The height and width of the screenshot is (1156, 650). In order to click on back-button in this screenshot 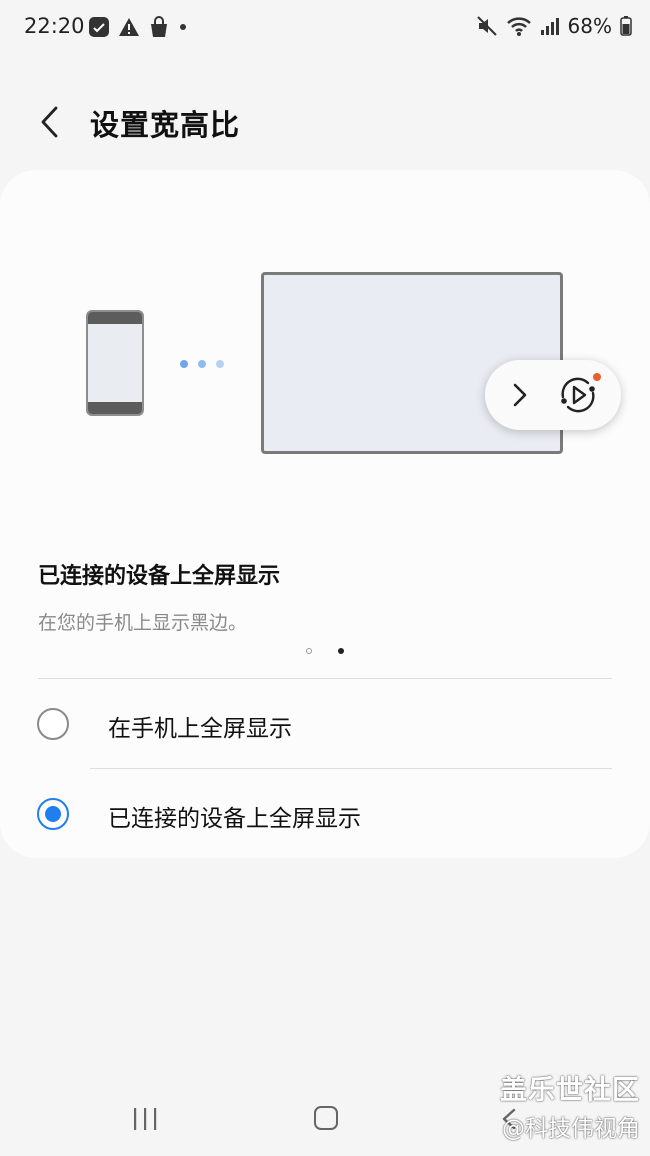, I will do `click(50, 122)`.